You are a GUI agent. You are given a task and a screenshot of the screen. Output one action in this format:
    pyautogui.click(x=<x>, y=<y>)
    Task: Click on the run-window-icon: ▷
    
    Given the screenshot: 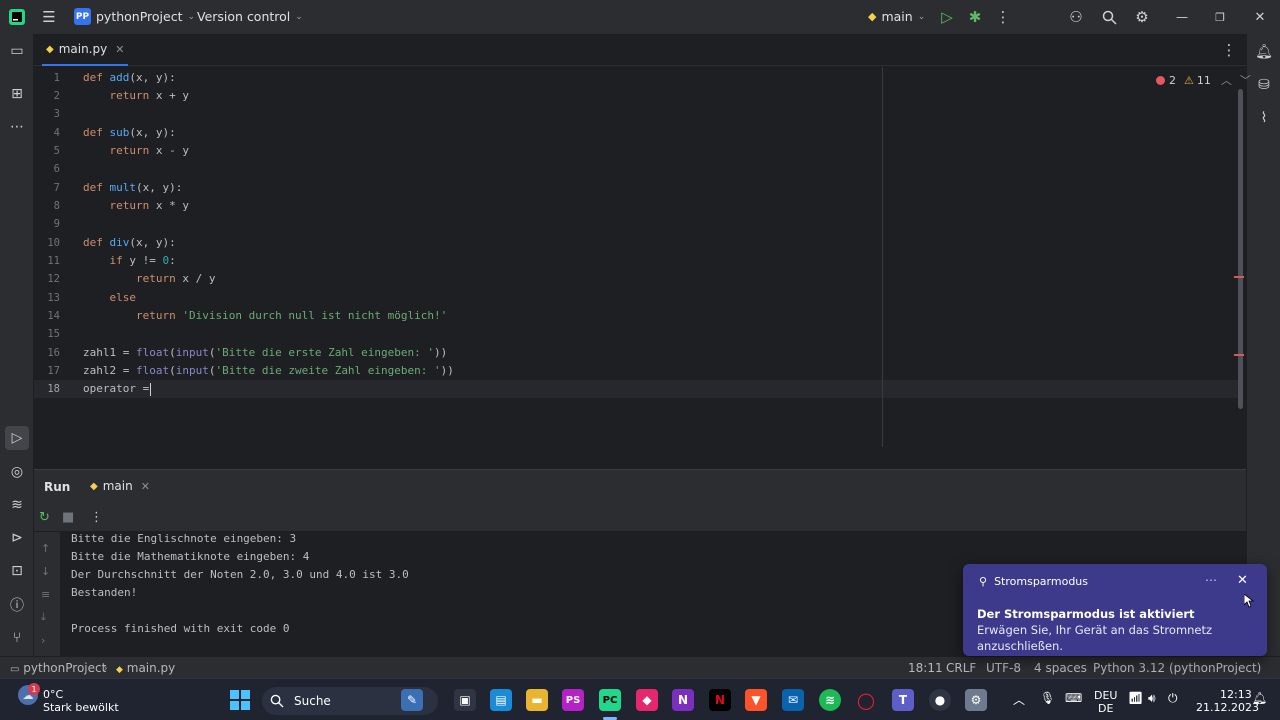 What is the action you would take?
    pyautogui.click(x=17, y=438)
    